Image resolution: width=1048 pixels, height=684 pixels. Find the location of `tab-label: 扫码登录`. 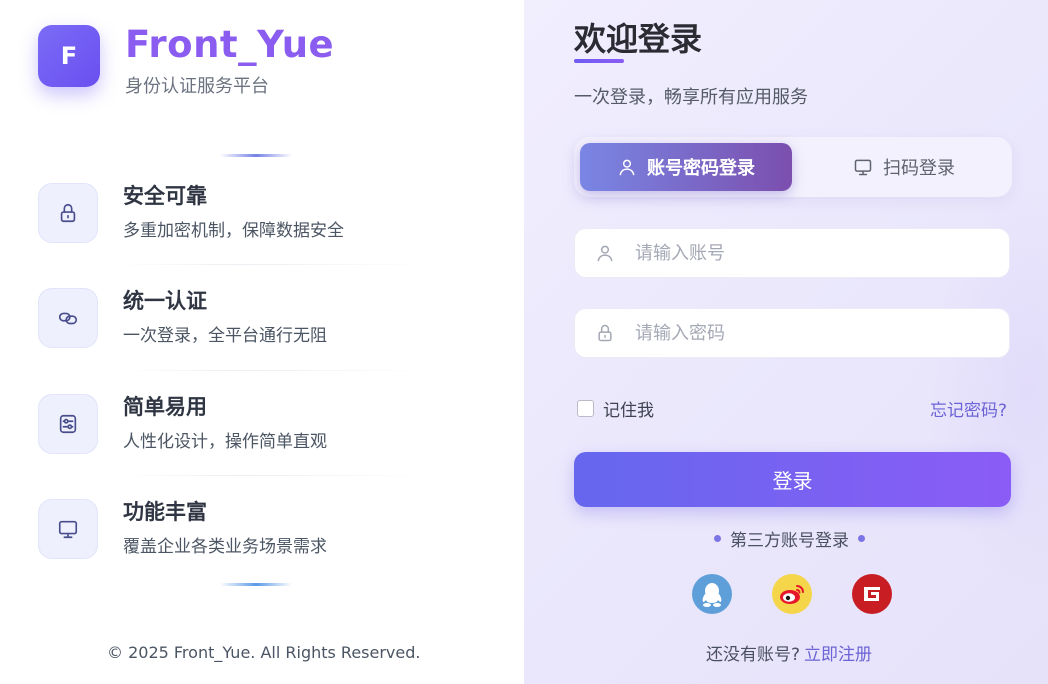

tab-label: 扫码登录 is located at coordinates (919, 168).